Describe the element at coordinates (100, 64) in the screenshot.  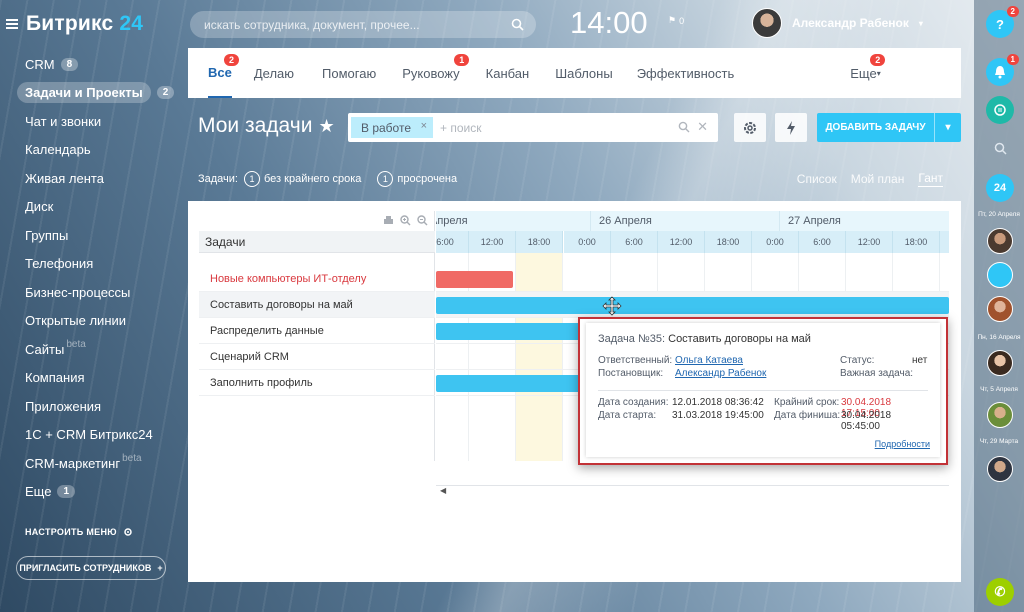
I see `sidebar-item: CRM 8` at that location.